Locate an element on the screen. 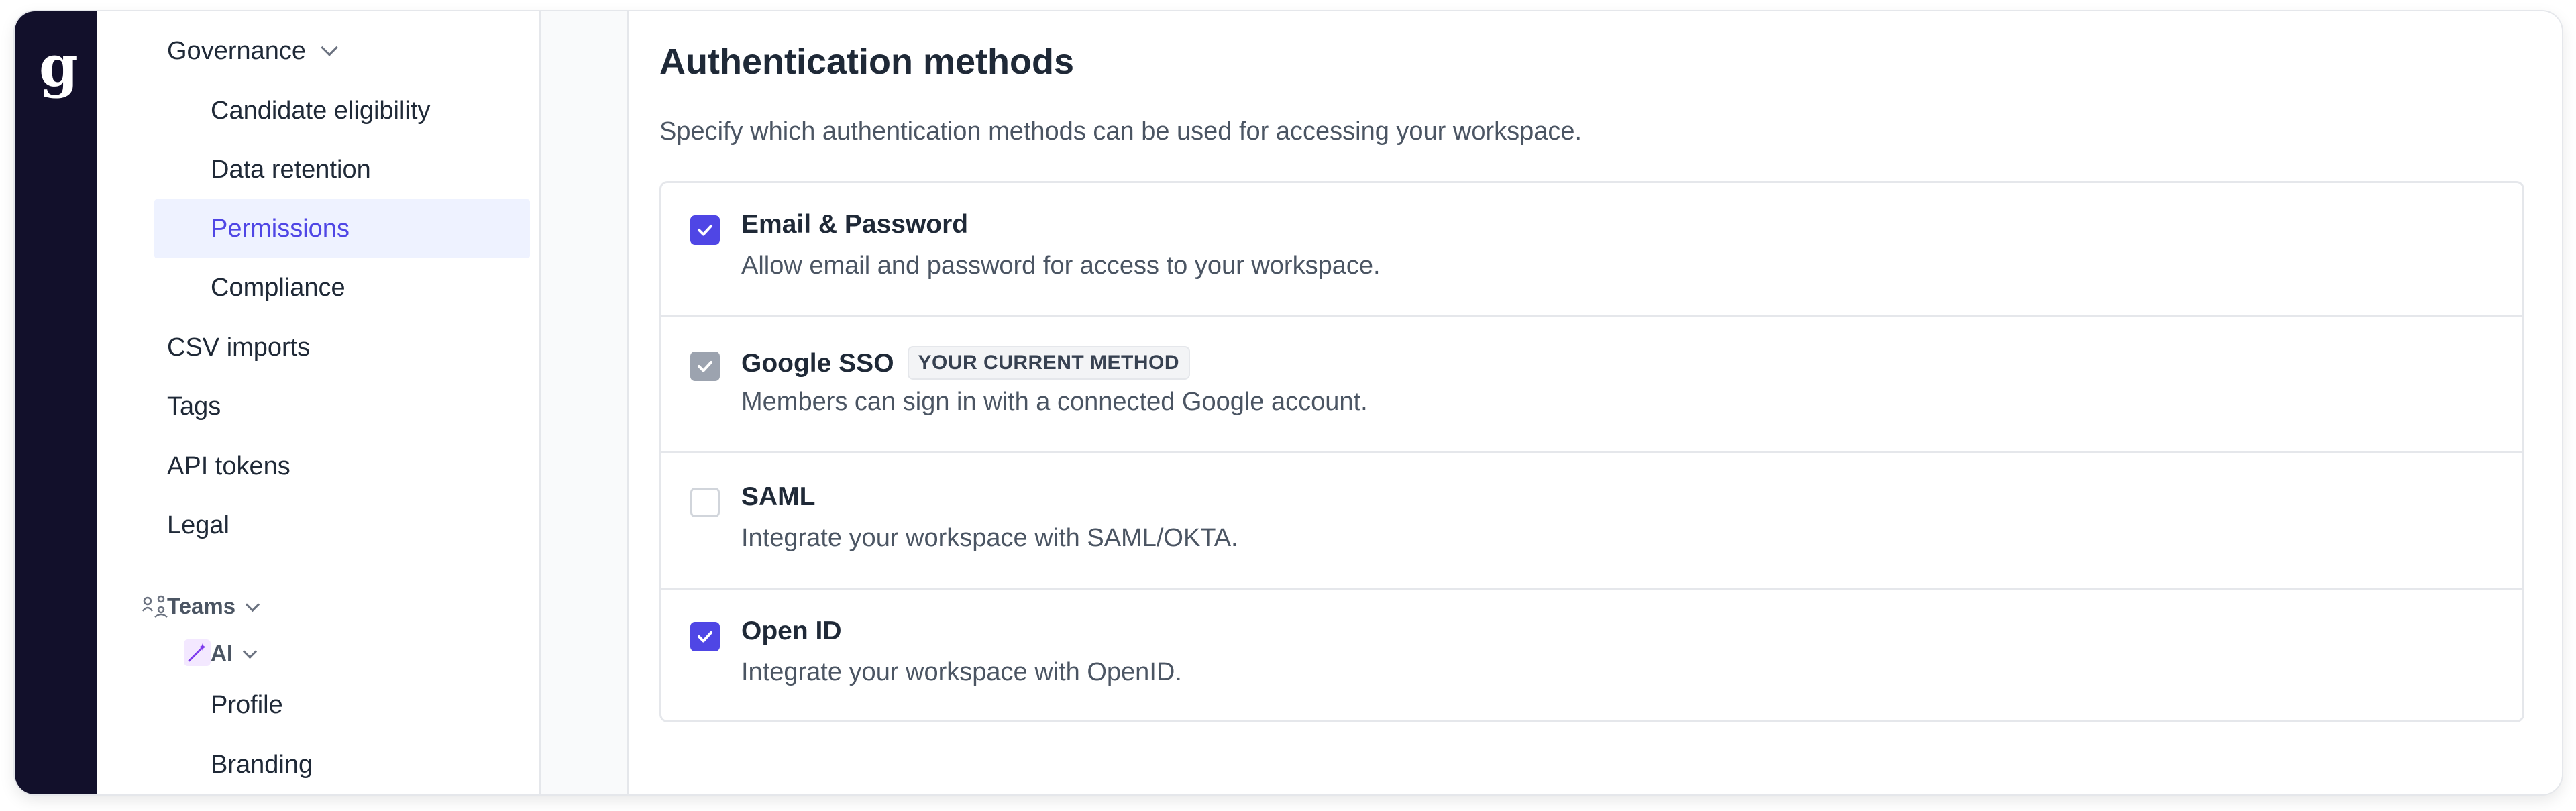 This screenshot has height=811, width=2576. sidebar-item-label: Permissions is located at coordinates (280, 229).